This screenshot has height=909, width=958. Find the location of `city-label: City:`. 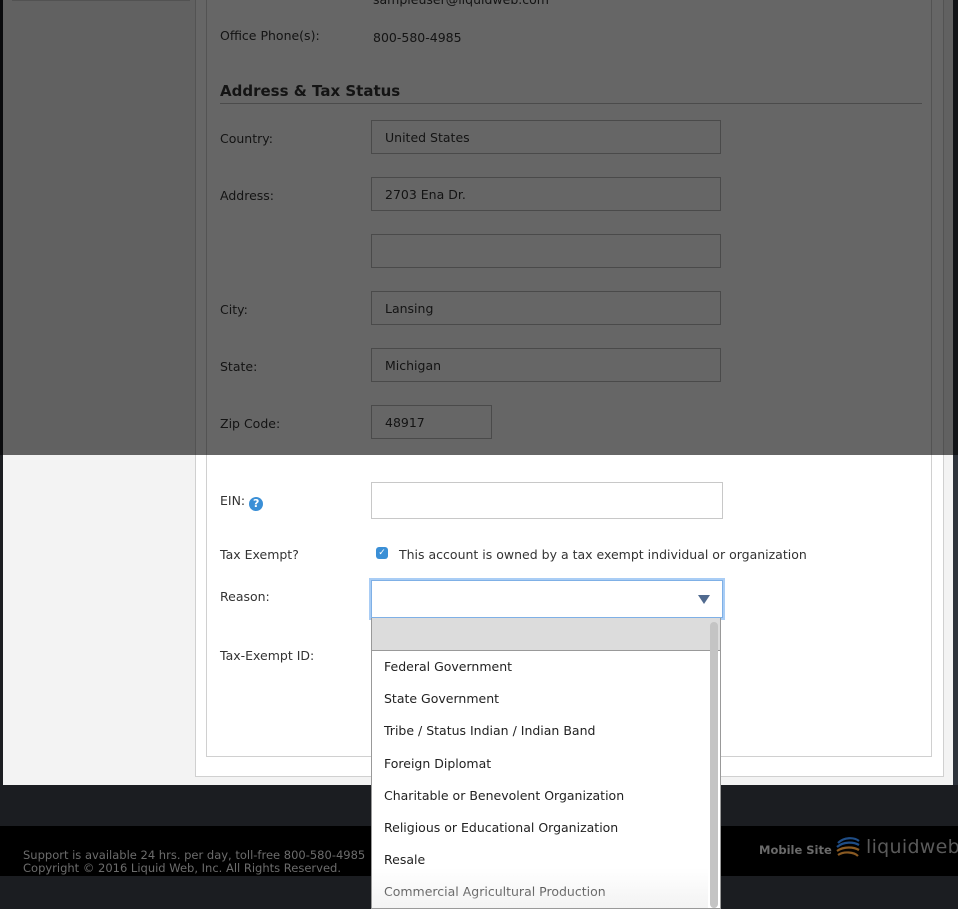

city-label: City: is located at coordinates (234, 309).